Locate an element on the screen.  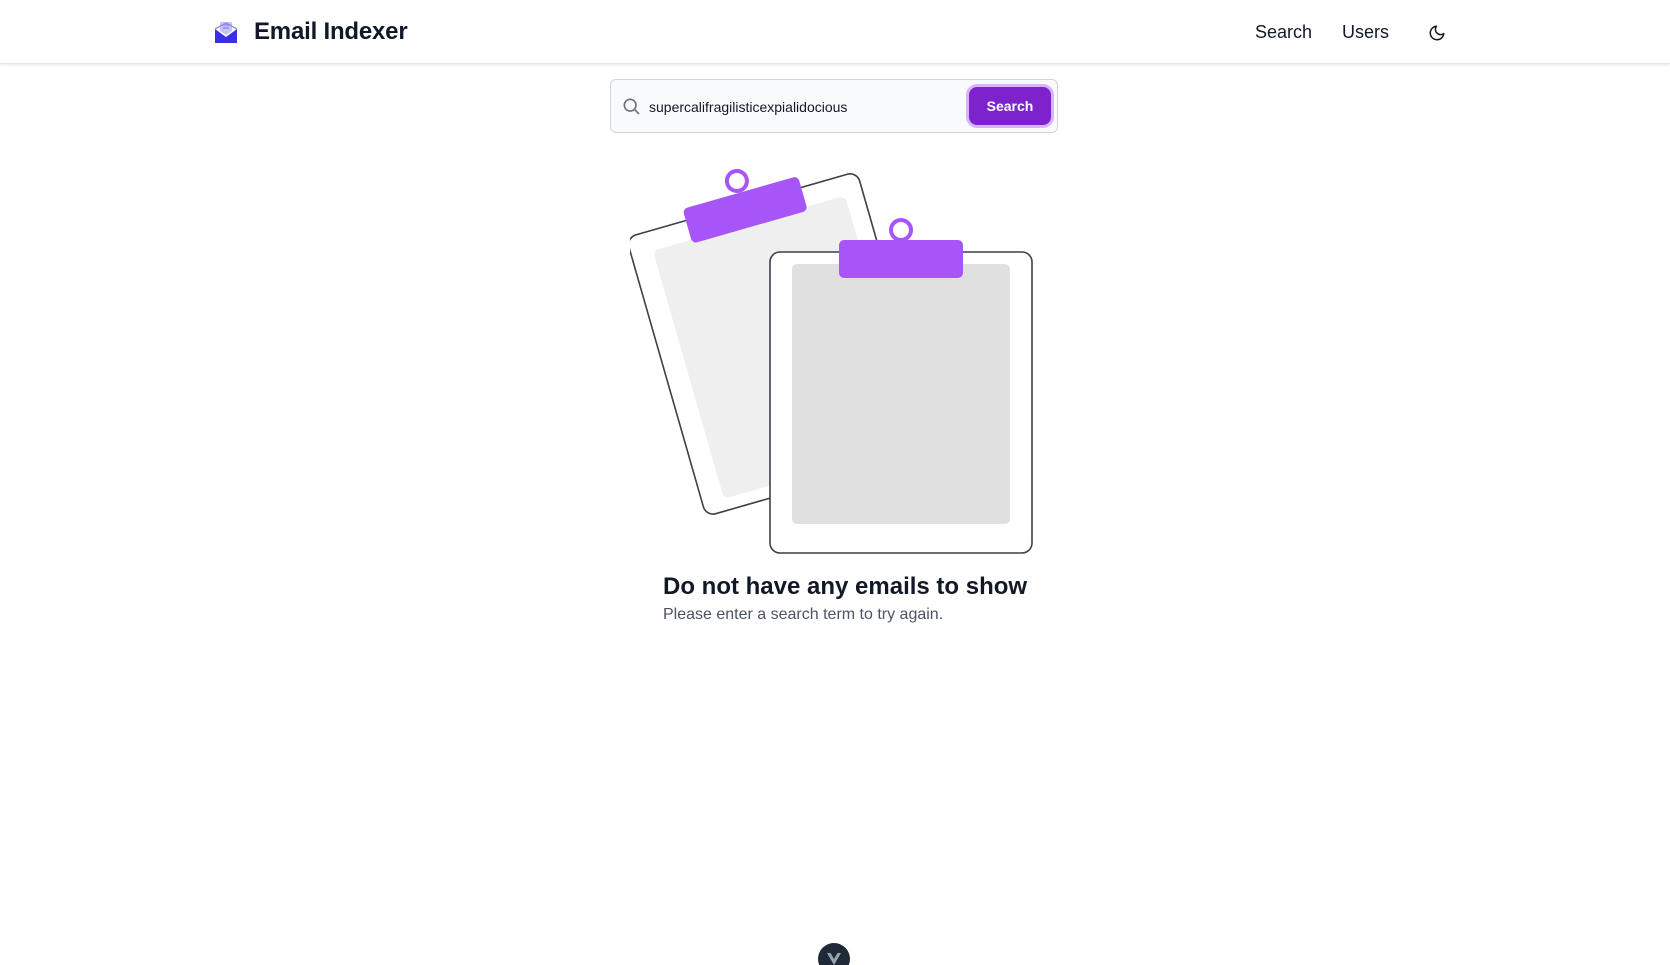
moon-icon is located at coordinates (1437, 33).